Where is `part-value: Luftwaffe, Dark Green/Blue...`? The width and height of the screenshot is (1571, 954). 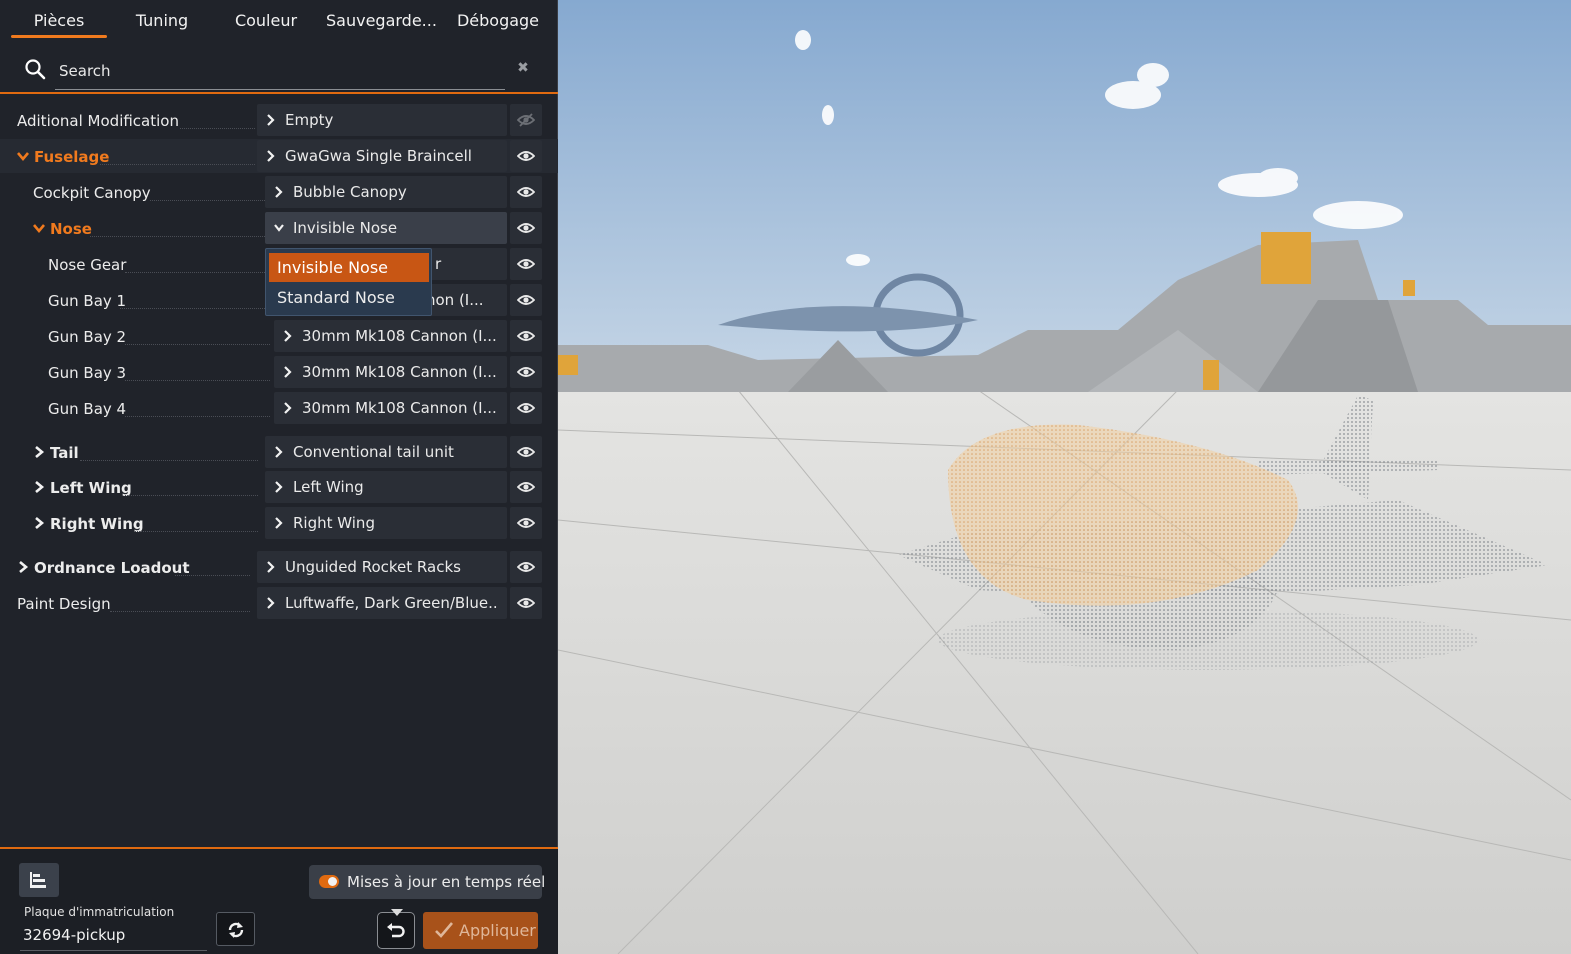
part-value: Luftwaffe, Dark Green/Blue... is located at coordinates (392, 603).